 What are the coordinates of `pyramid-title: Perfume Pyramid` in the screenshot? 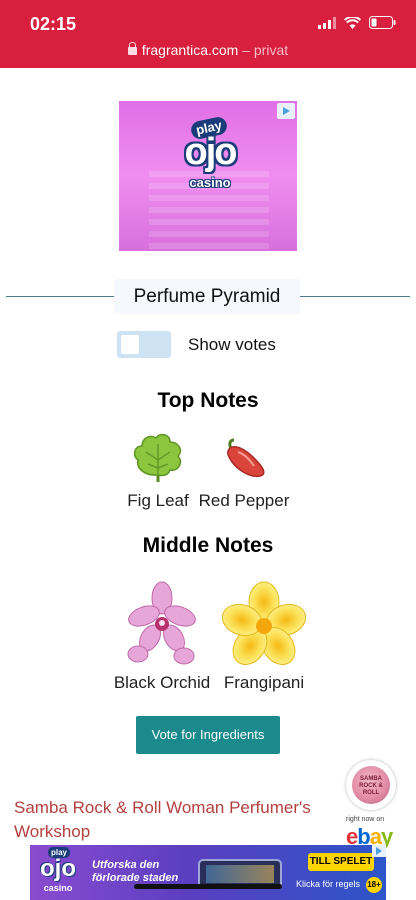 It's located at (207, 296).